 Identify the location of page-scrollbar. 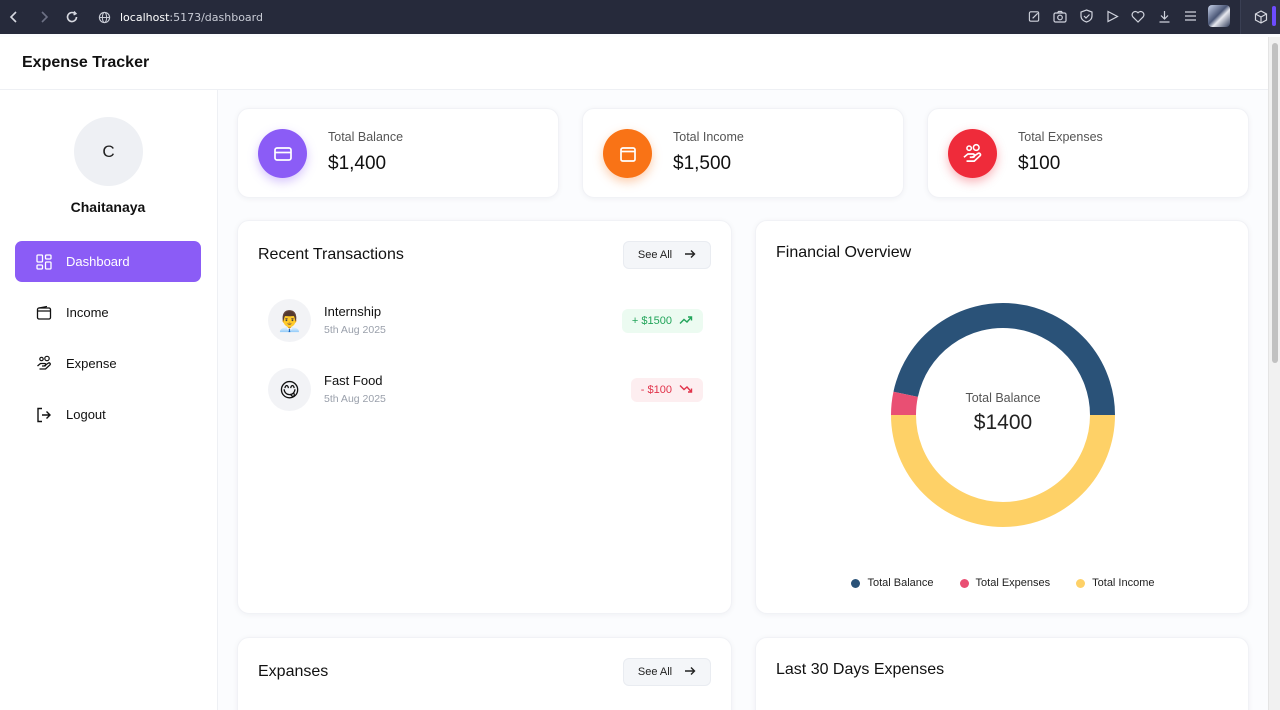
(1274, 373).